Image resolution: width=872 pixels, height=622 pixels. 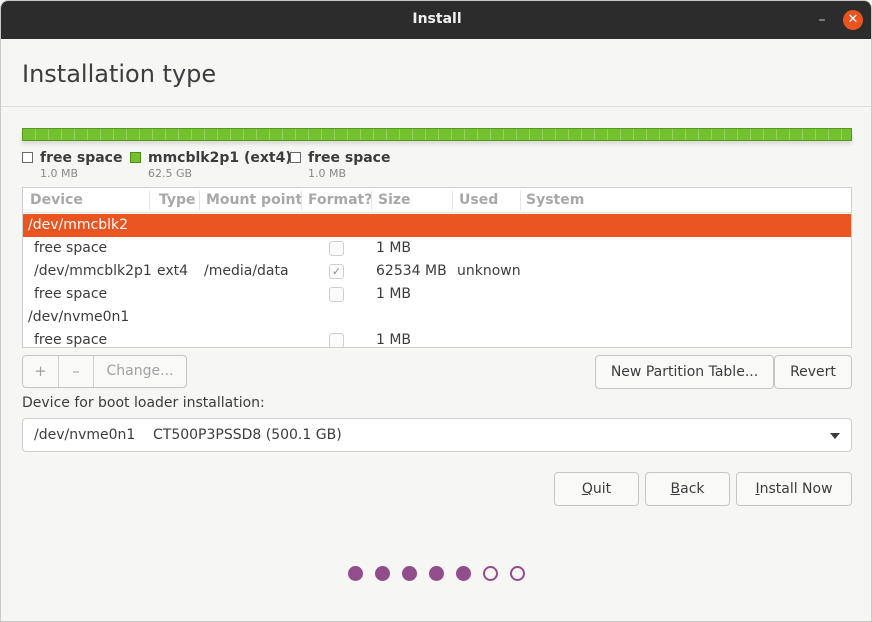 I want to click on format-checkbox: ✓, so click(x=336, y=271).